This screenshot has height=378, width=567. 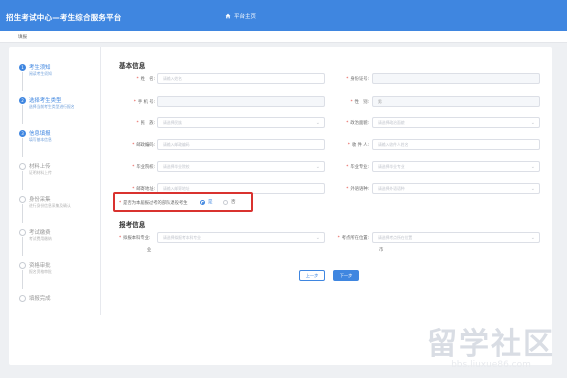 What do you see at coordinates (22, 67) in the screenshot?
I see `step-number: 1` at bounding box center [22, 67].